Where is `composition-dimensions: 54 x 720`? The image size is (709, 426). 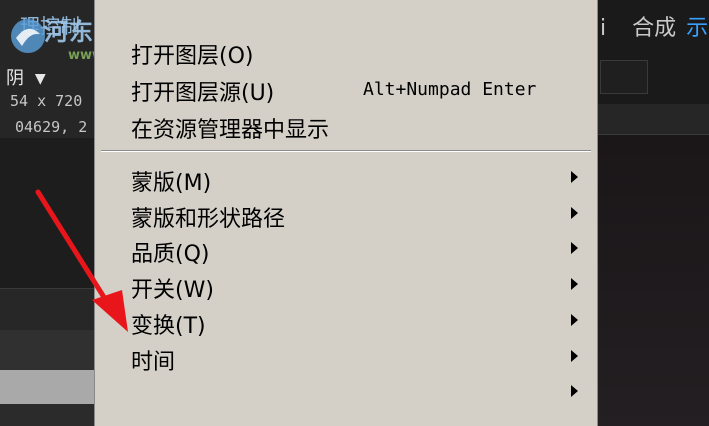
composition-dimensions: 54 x 720 is located at coordinates (46, 101).